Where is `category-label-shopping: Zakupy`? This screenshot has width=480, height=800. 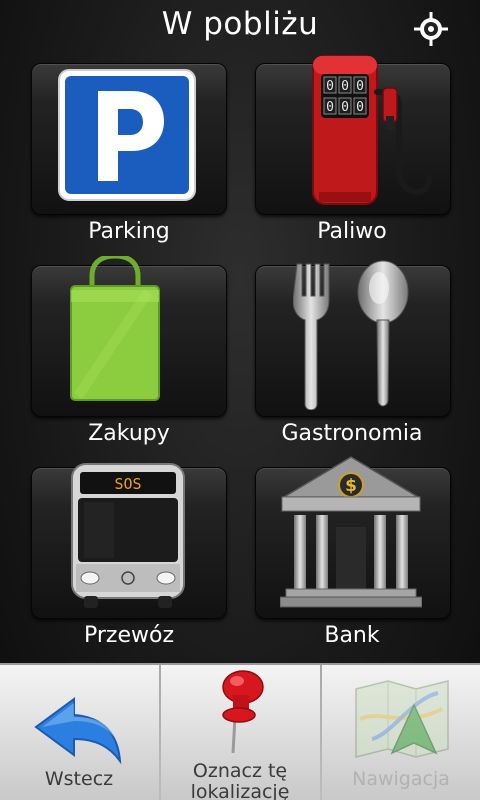 category-label-shopping: Zakupy is located at coordinates (129, 433).